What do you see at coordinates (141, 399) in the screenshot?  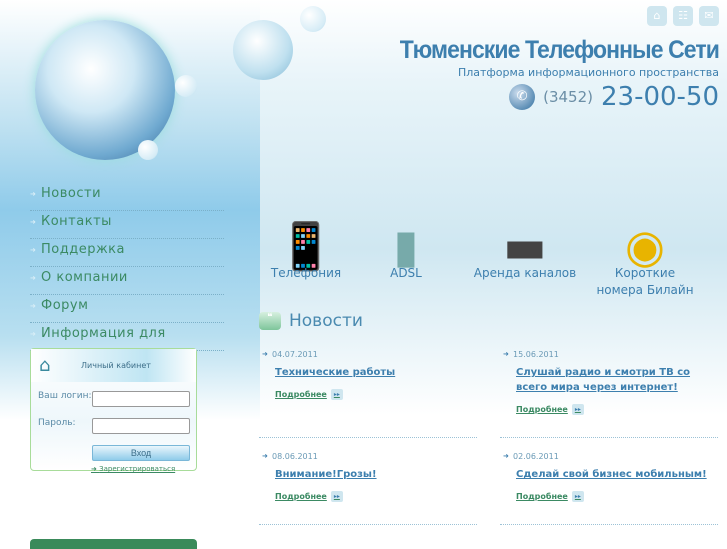 I see `login-input` at bounding box center [141, 399].